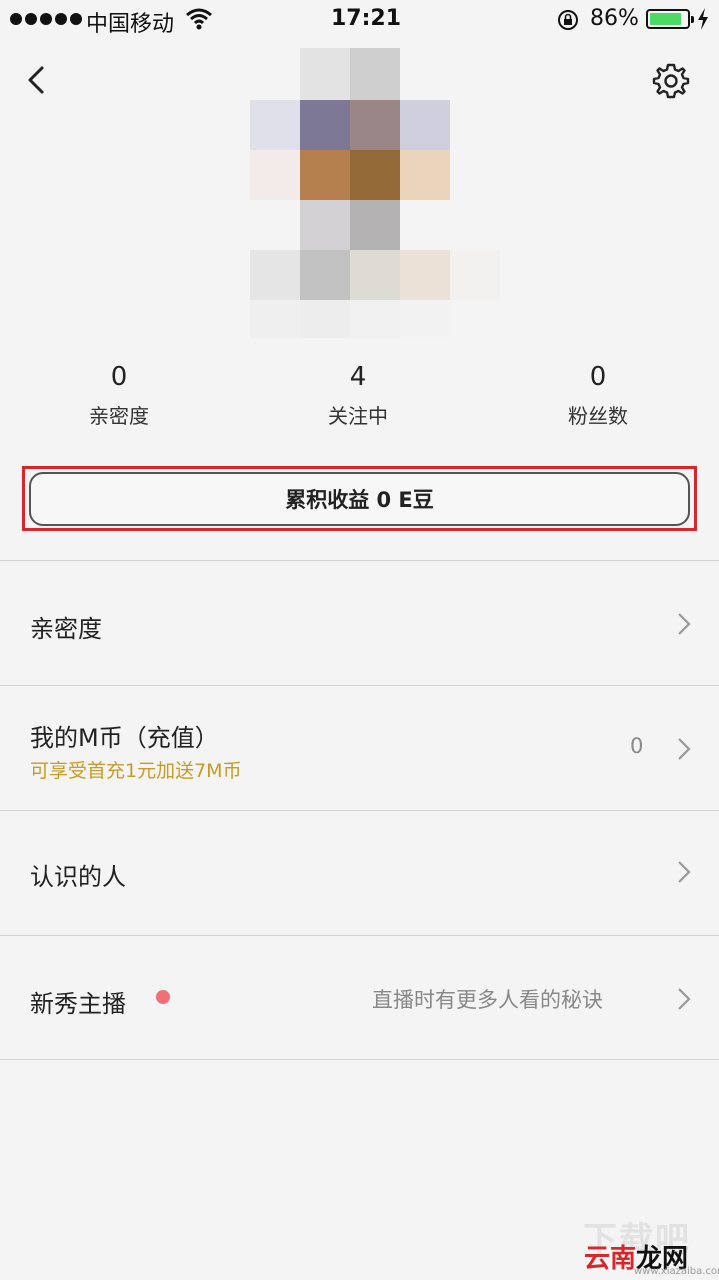 This screenshot has height=1280, width=719. What do you see at coordinates (78, 1004) in the screenshot?
I see `menu-item-title: 新秀主播` at bounding box center [78, 1004].